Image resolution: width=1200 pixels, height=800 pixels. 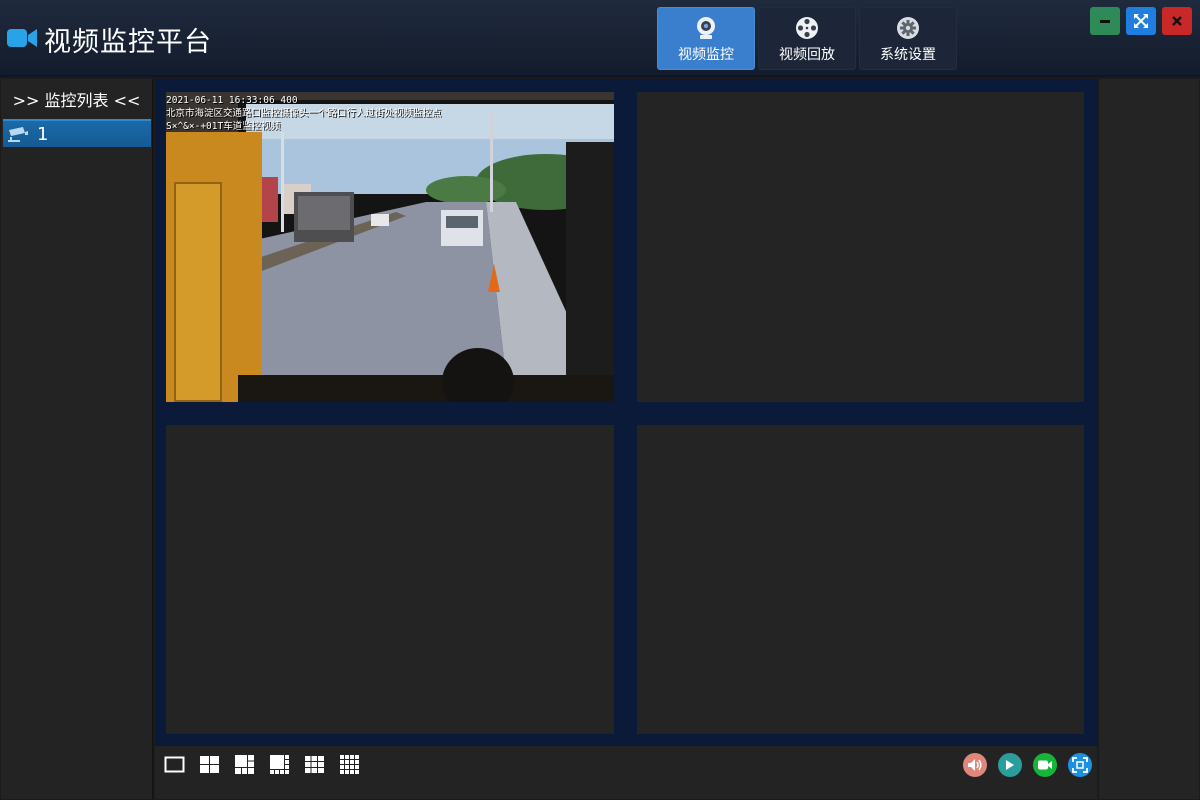 I want to click on play-button, so click(x=1010, y=765).